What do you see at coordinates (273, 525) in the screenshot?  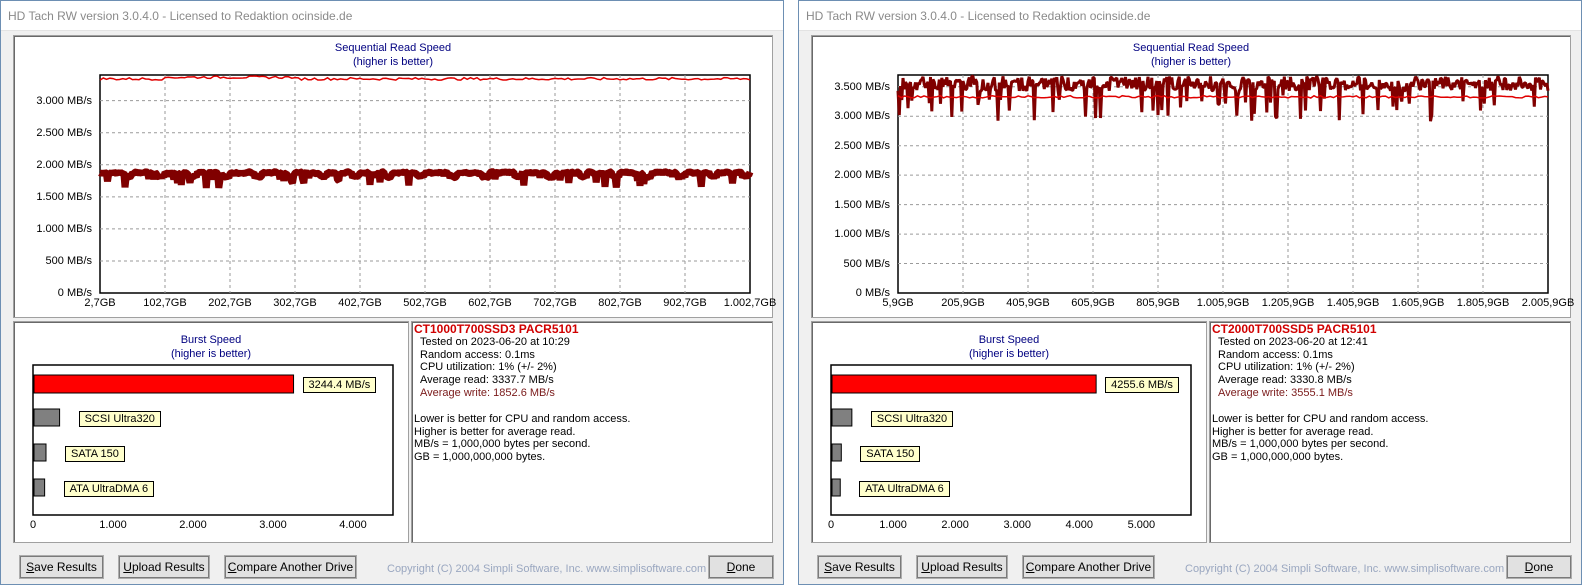 I see `burst-axis-label: 3.000` at bounding box center [273, 525].